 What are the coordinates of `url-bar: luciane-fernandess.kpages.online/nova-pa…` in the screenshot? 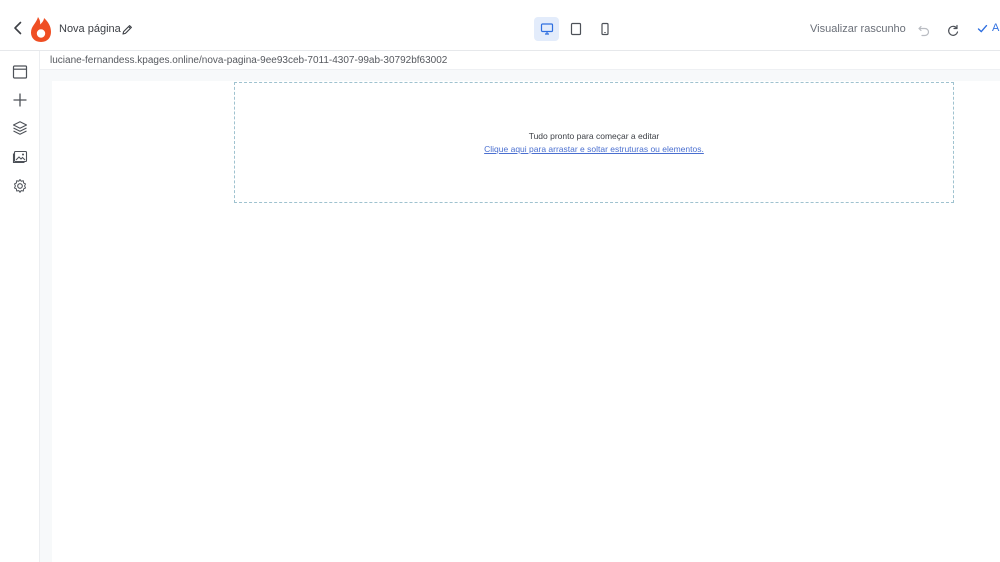 It's located at (520, 60).